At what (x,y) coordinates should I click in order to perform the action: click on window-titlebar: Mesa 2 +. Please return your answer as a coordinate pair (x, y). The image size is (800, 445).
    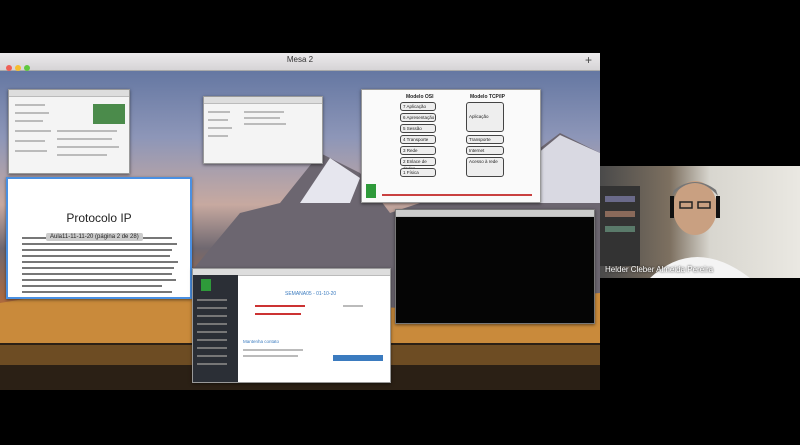
    Looking at the image, I should click on (300, 62).